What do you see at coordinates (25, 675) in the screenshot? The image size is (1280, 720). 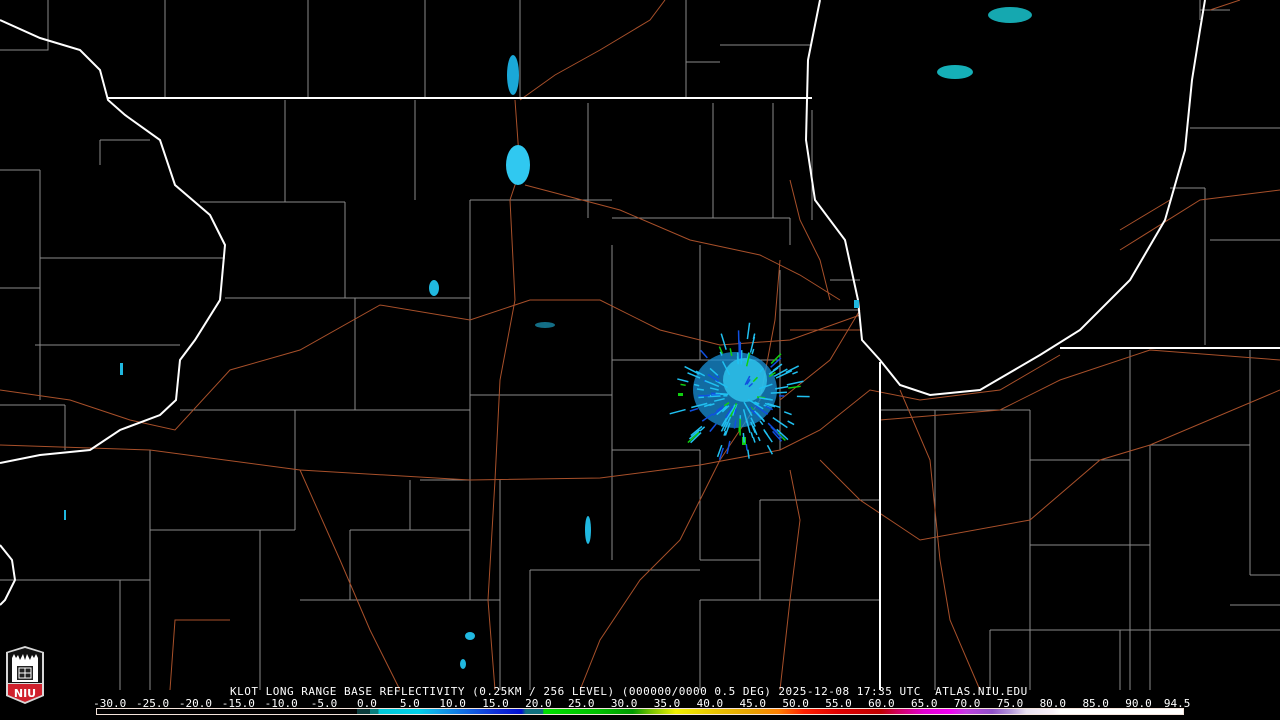 I see `niu-logo: NIU` at bounding box center [25, 675].